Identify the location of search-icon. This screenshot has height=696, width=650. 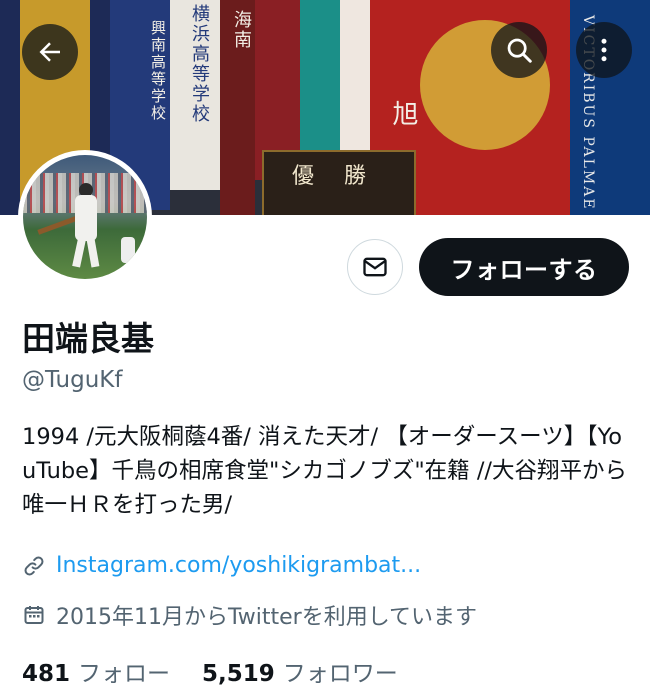
(519, 50).